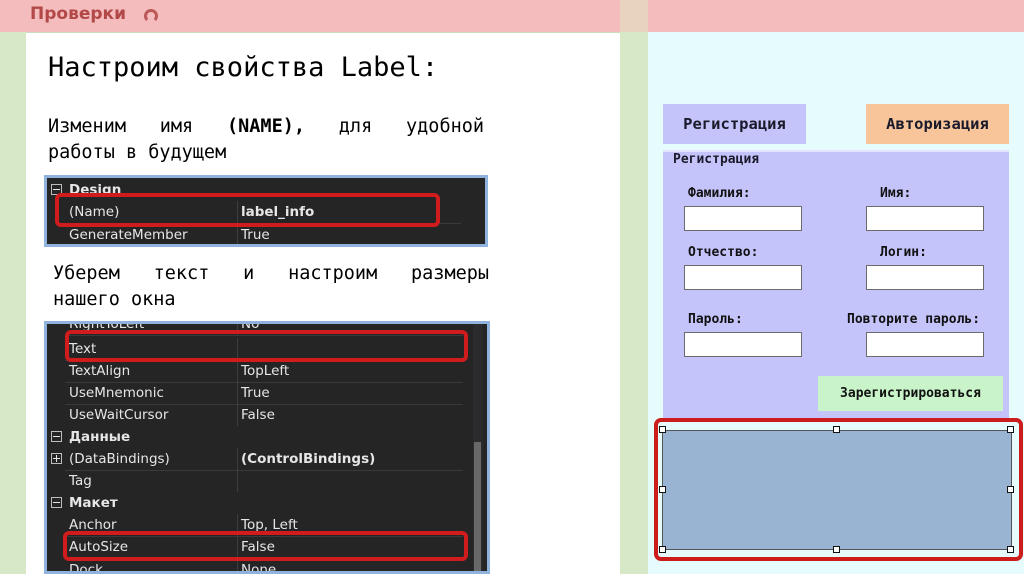  I want to click on property-row-usewaitcursor: UseWaitCursor False, so click(267, 415).